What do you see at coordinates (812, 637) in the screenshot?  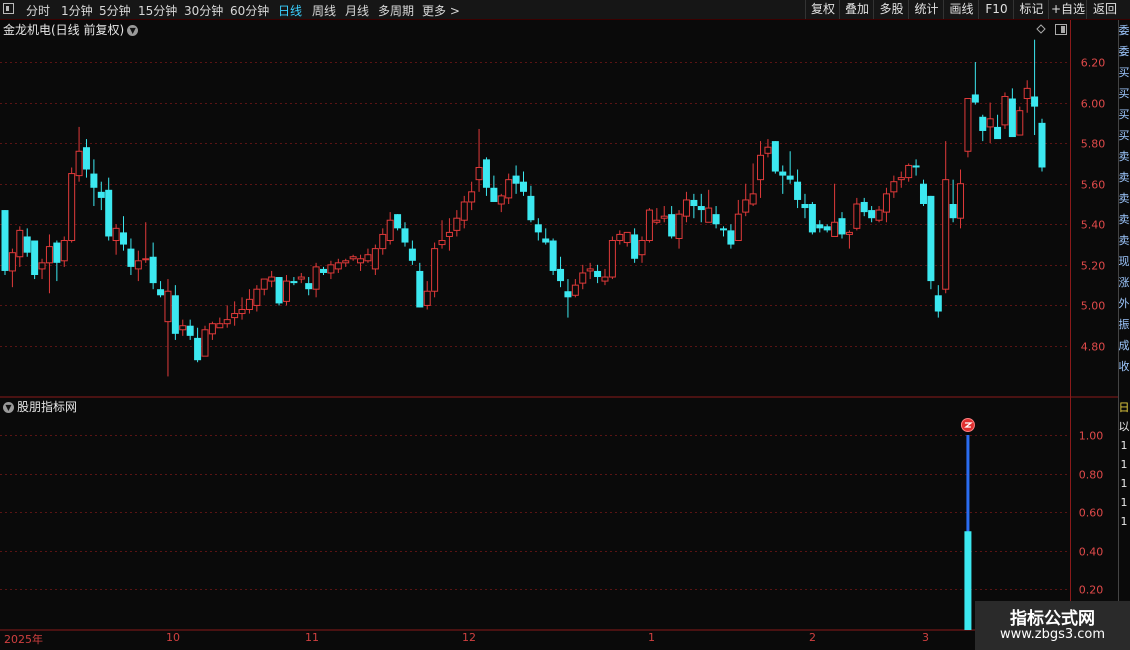 I see `date-label: 2` at bounding box center [812, 637].